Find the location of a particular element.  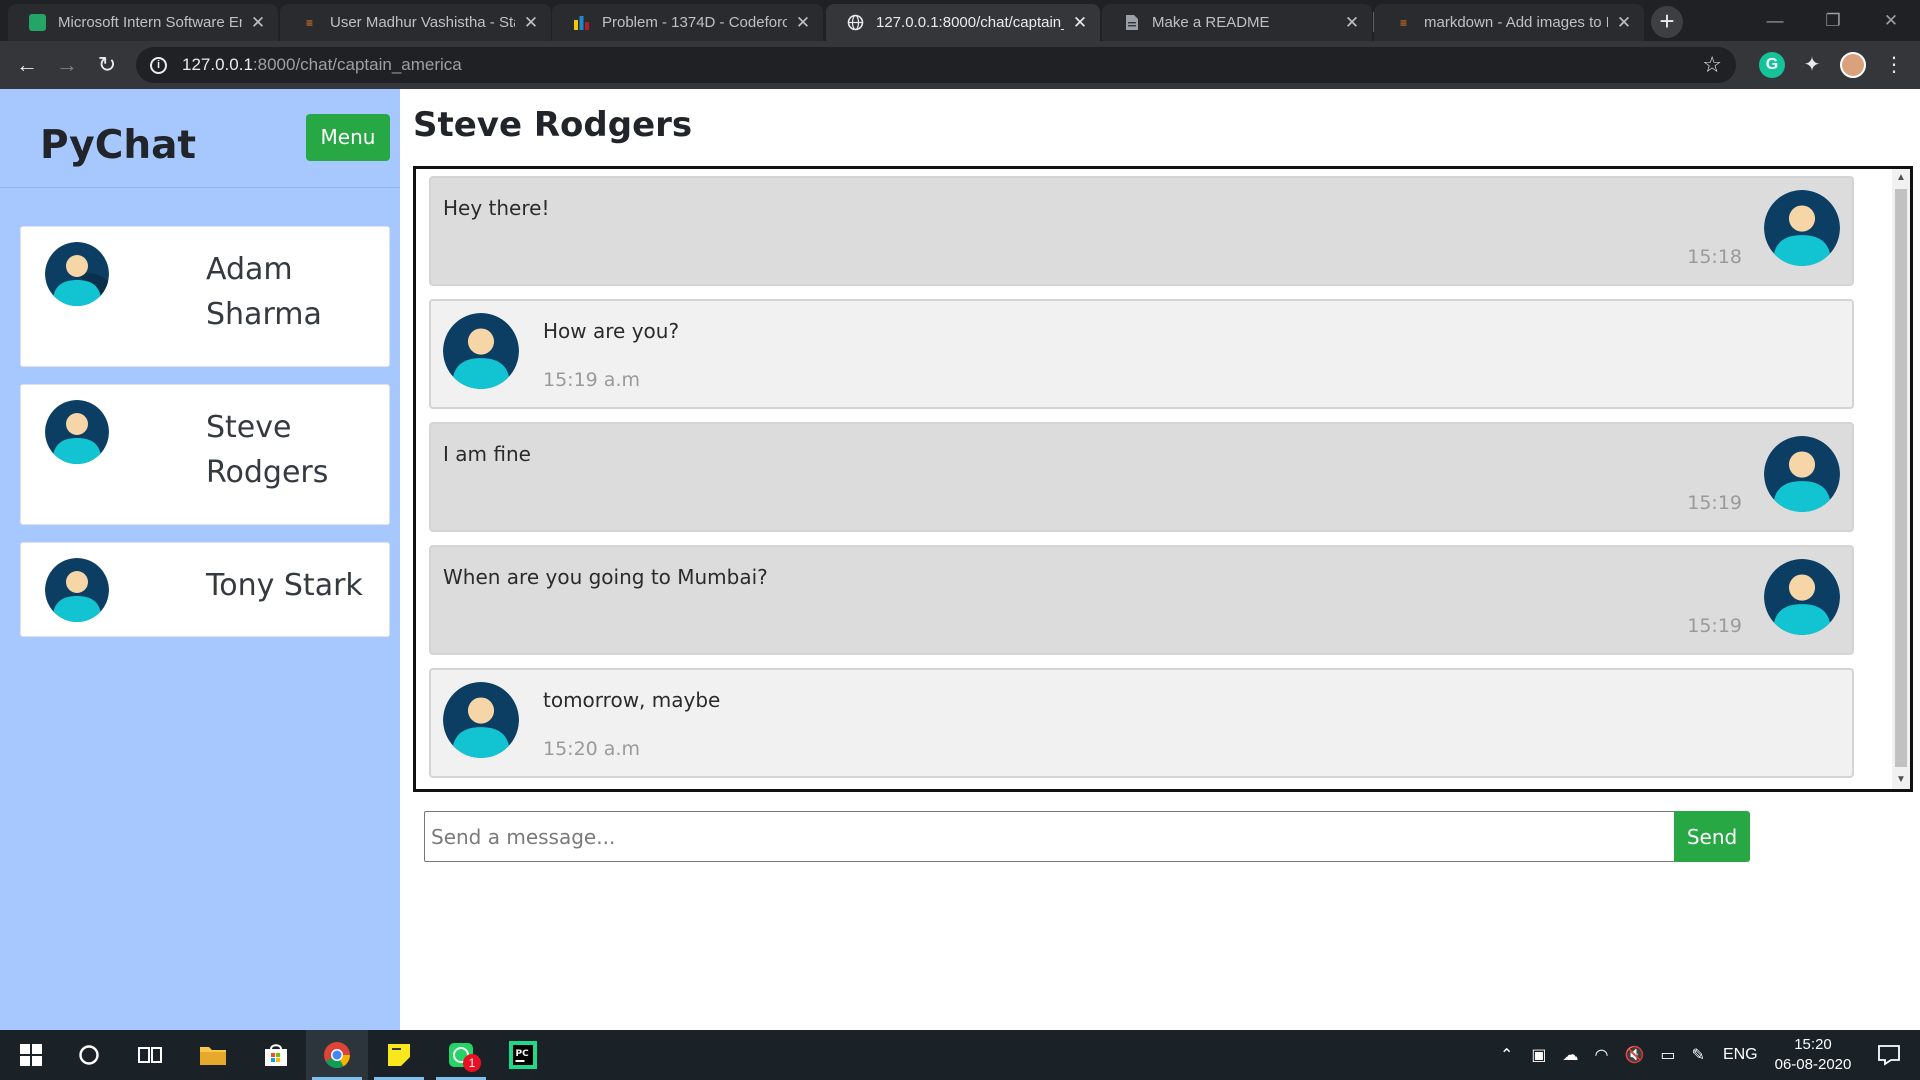

tab-make-readme: Make a README ✕ is located at coordinates (1237, 22).